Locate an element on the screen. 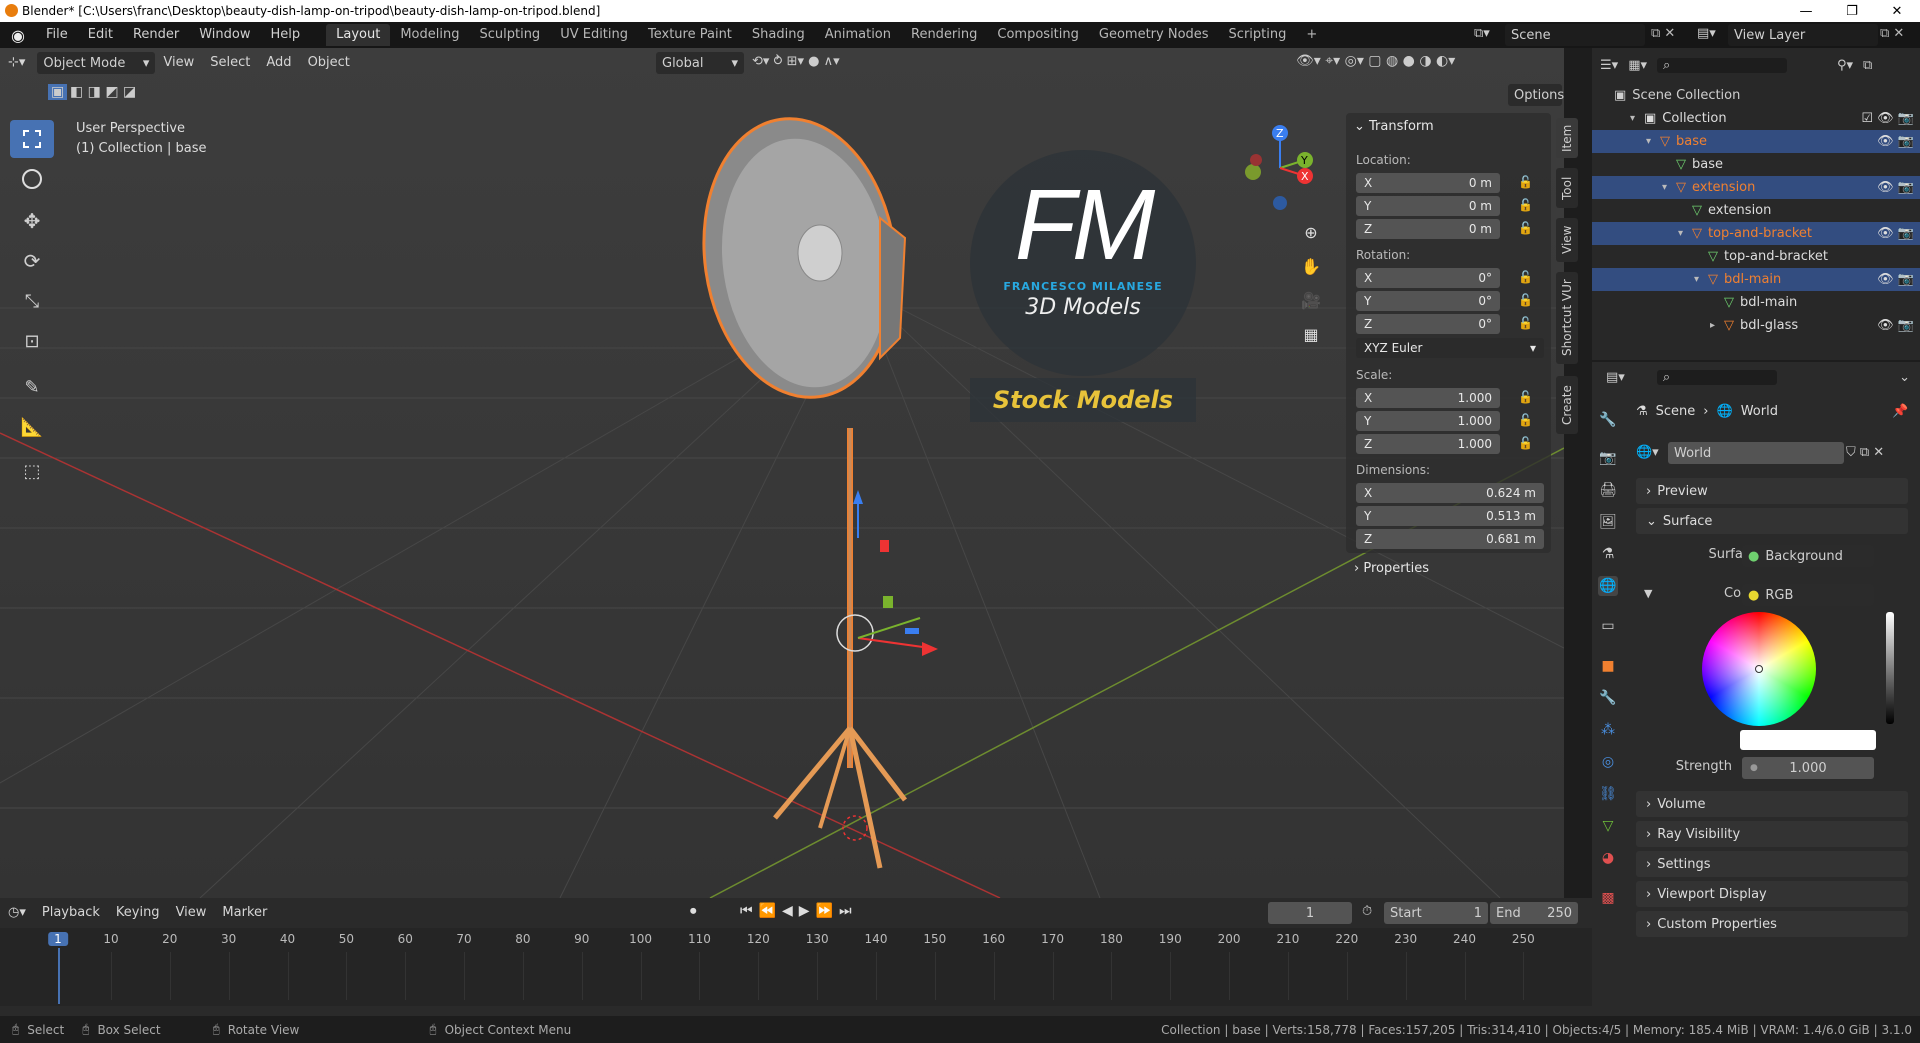 Image resolution: width=1920 pixels, height=1043 pixels. timeline-menu-view: View is located at coordinates (191, 913).